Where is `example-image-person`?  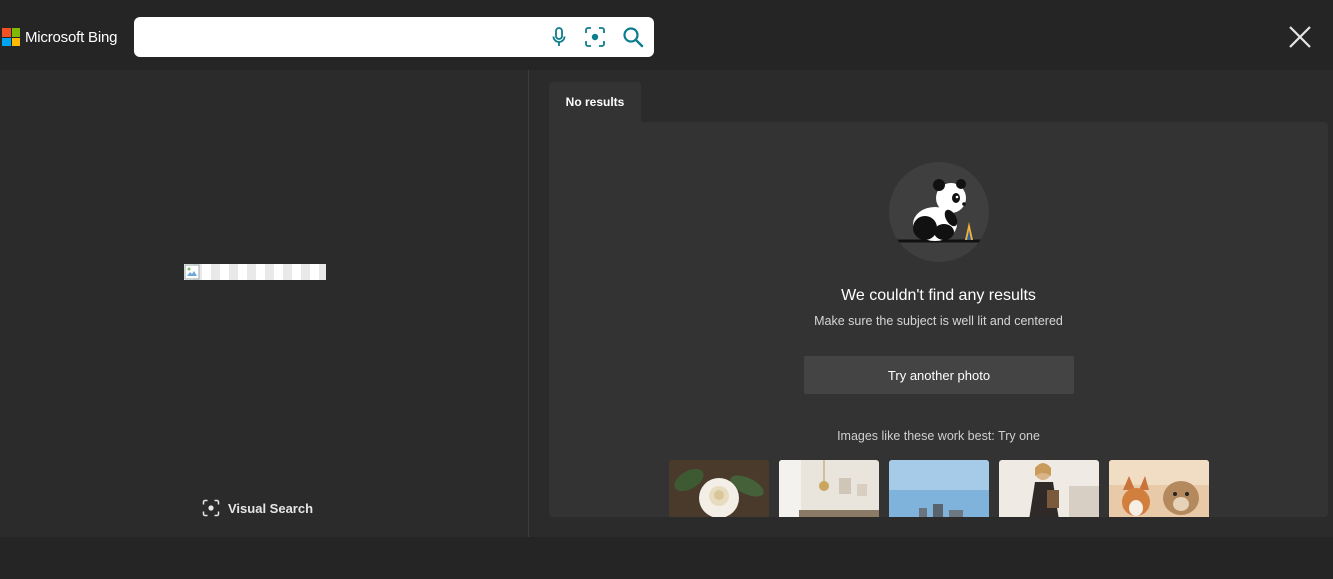 example-image-person is located at coordinates (1049, 488).